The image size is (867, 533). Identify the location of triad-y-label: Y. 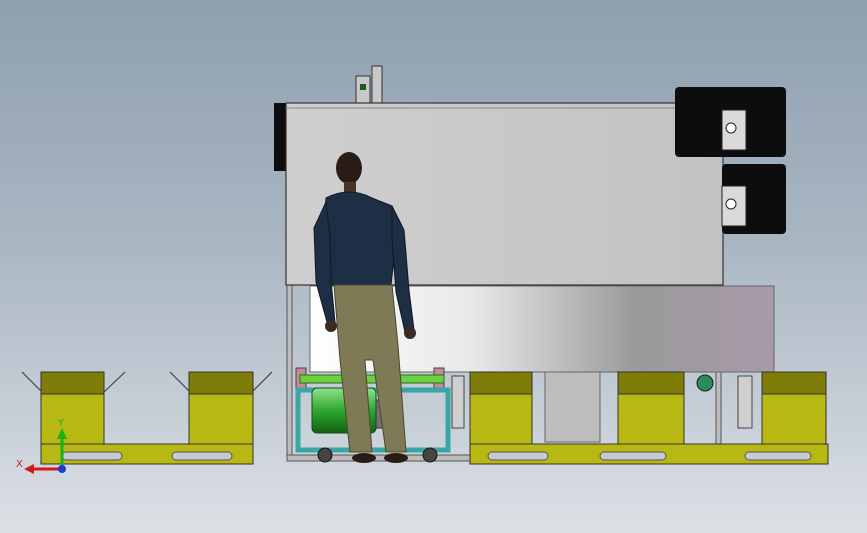
(61, 423).